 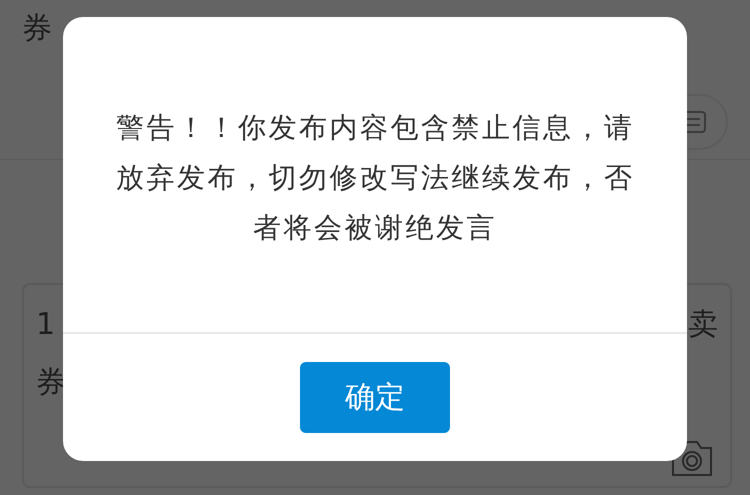 I want to click on text-area-text: 1, so click(x=46, y=325).